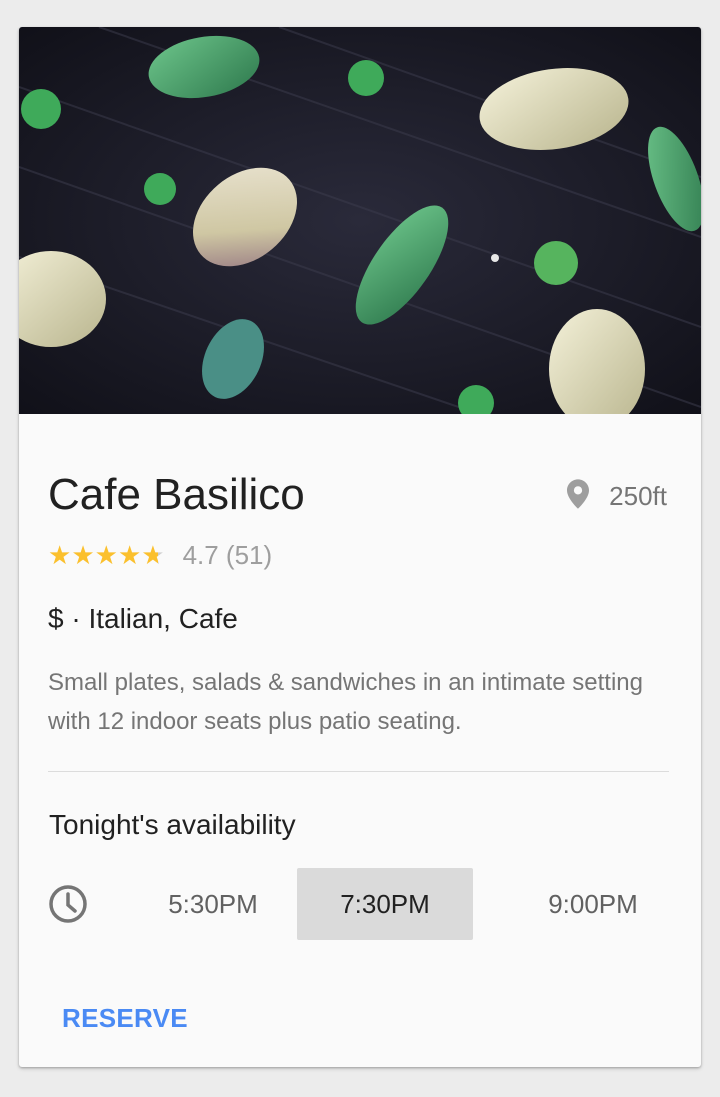  I want to click on star-rating: ★ ★ ★ ★ ★, so click(106, 555).